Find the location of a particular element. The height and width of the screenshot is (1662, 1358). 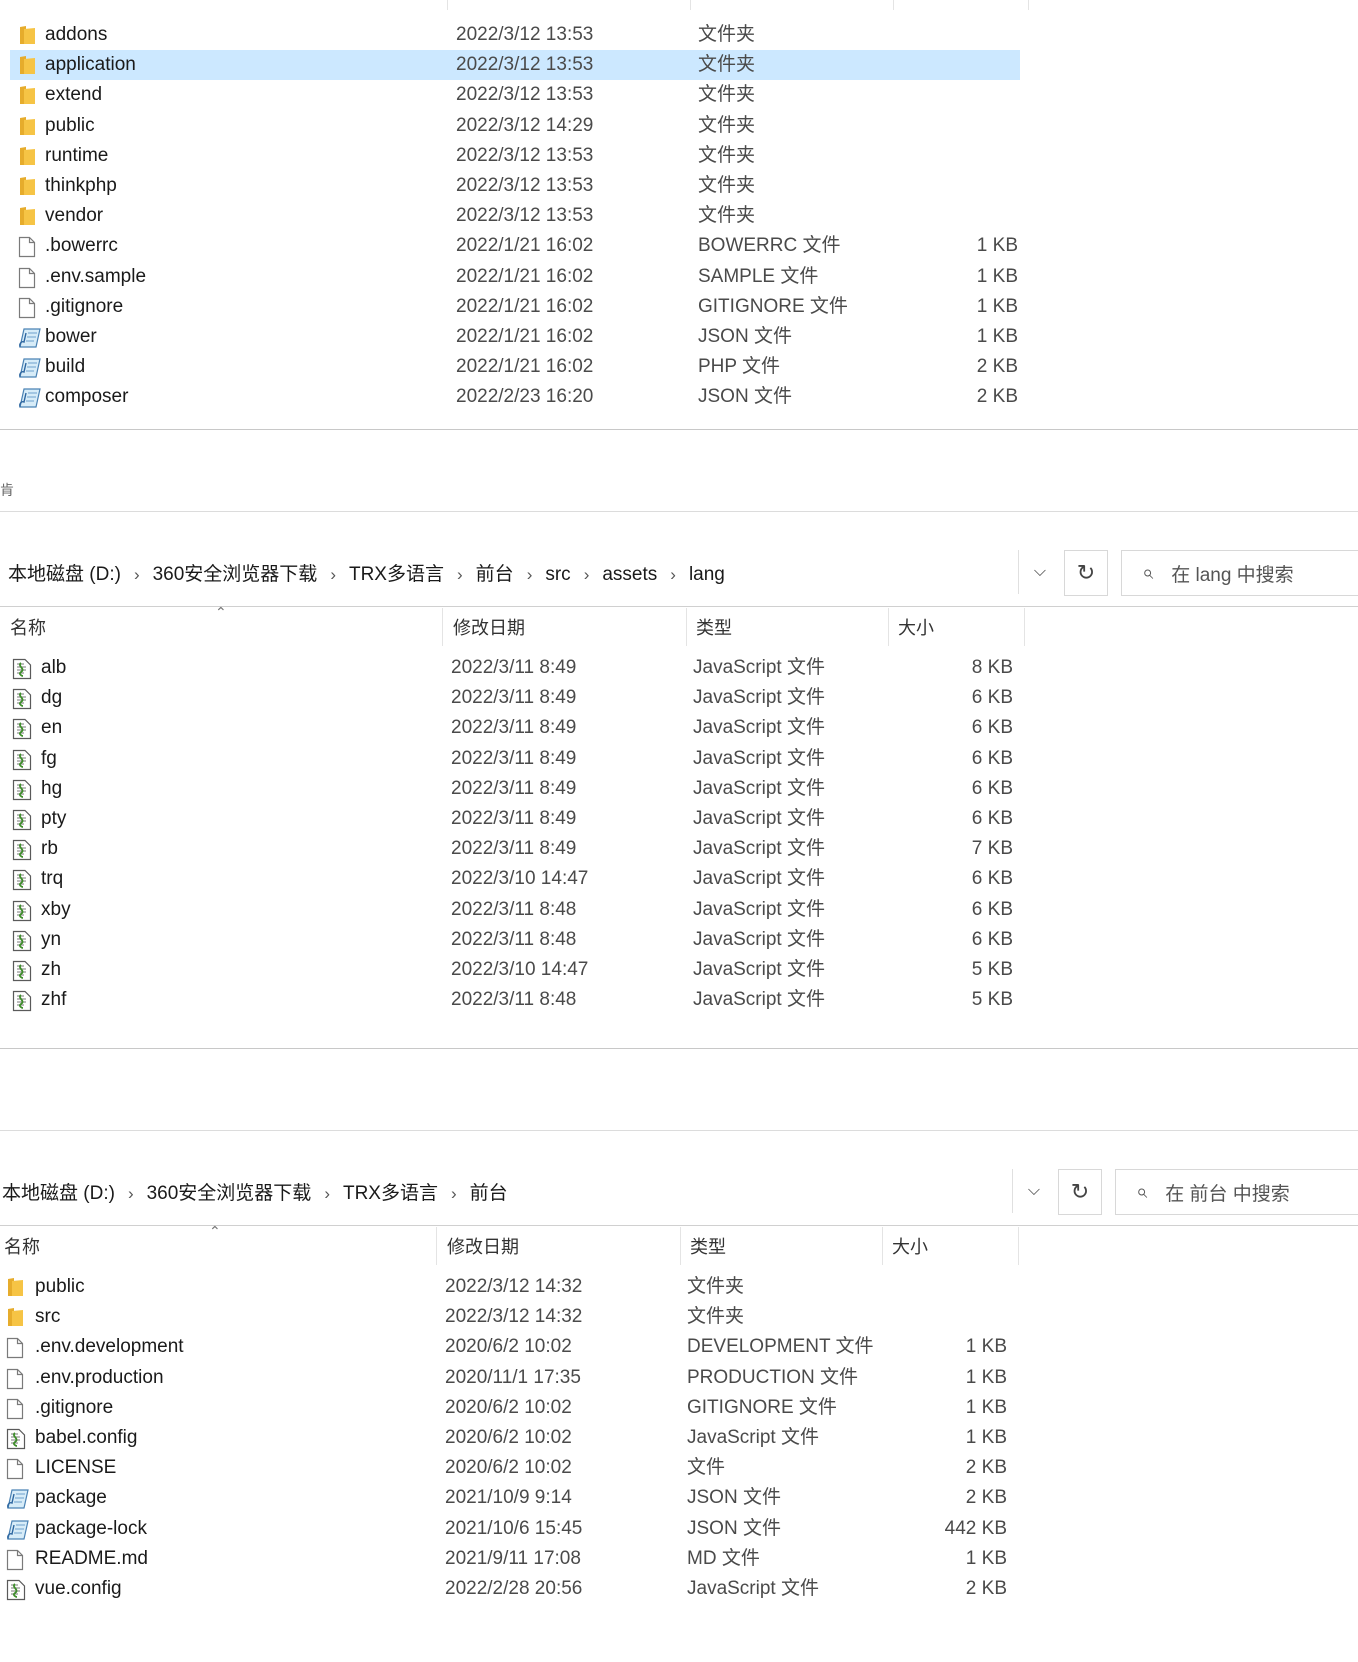

file-row: composer 2022/2/23 16:20 JSON 文件 2 KB is located at coordinates (679, 397).